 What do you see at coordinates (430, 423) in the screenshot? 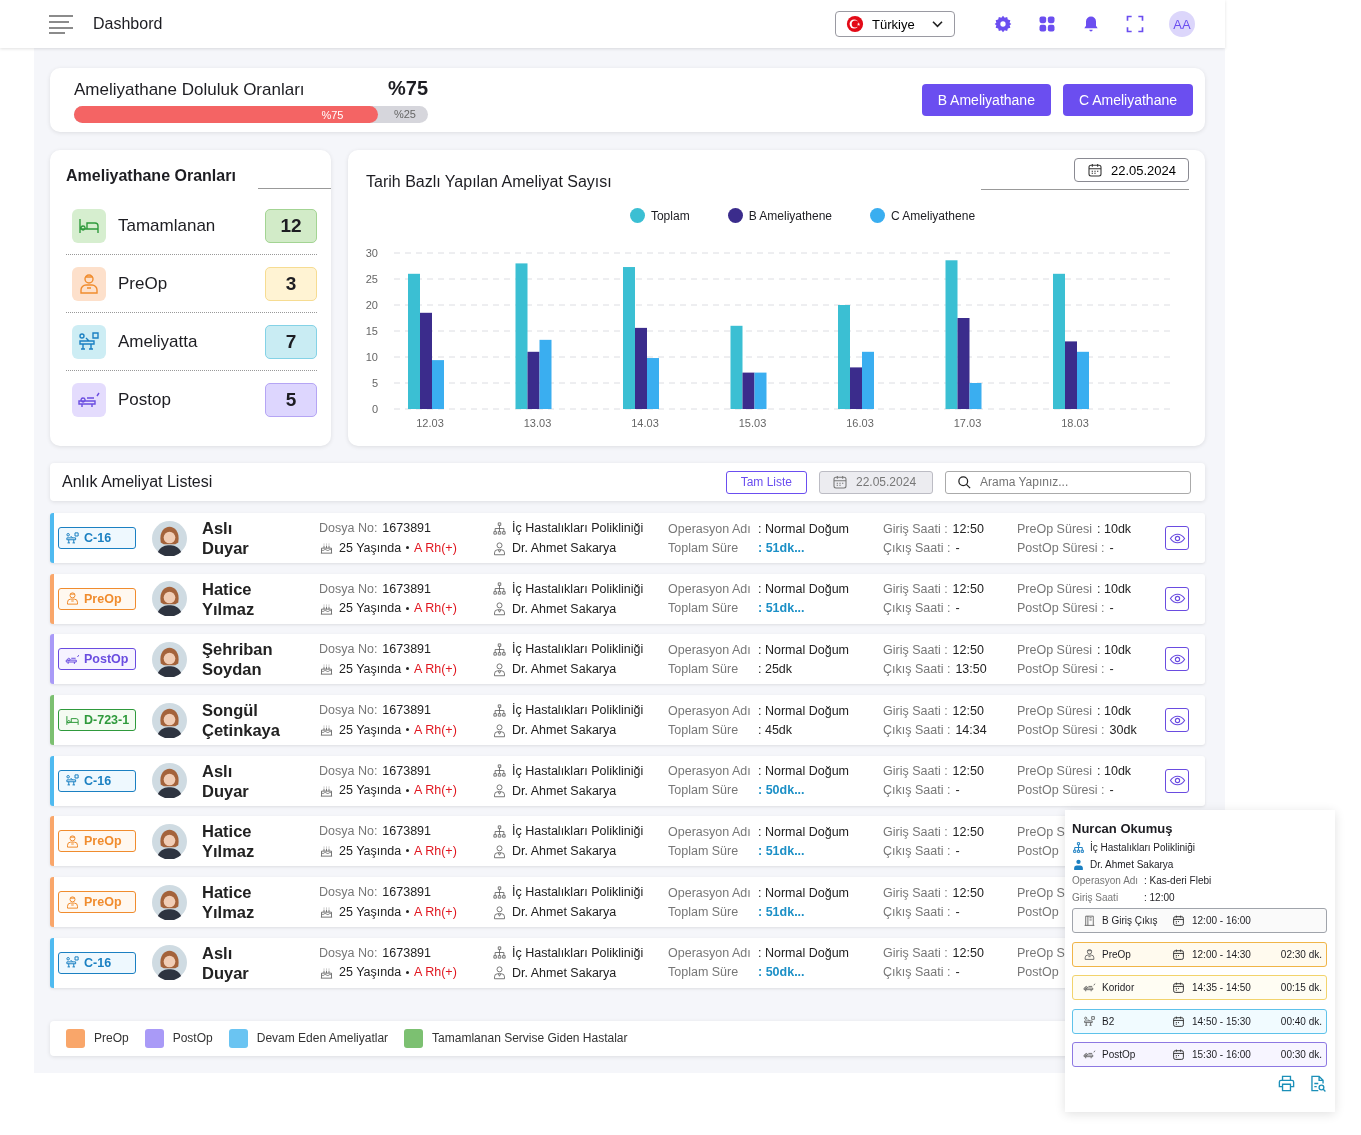
I see `x-tick-label: 12.03` at bounding box center [430, 423].